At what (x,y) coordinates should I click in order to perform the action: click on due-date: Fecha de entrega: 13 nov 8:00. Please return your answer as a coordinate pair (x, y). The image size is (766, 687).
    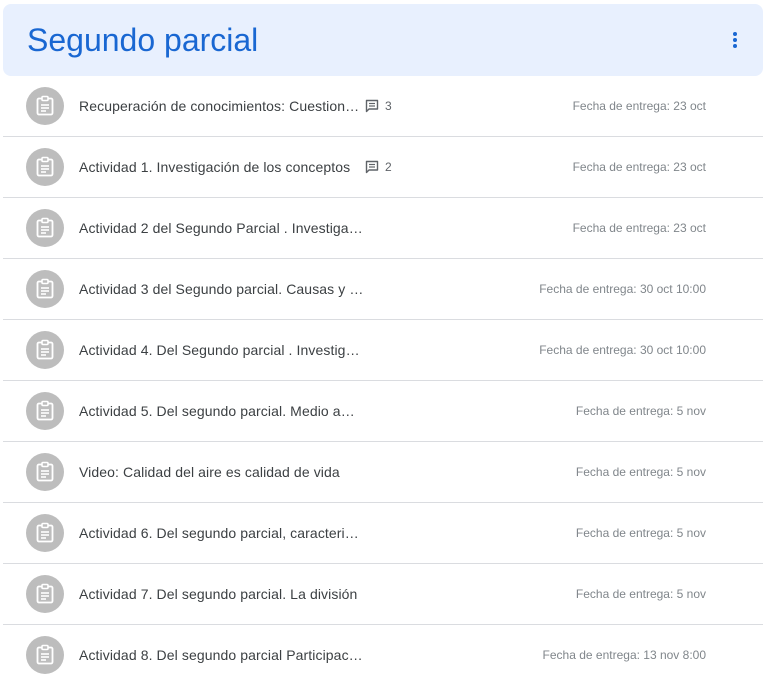
    Looking at the image, I should click on (624, 655).